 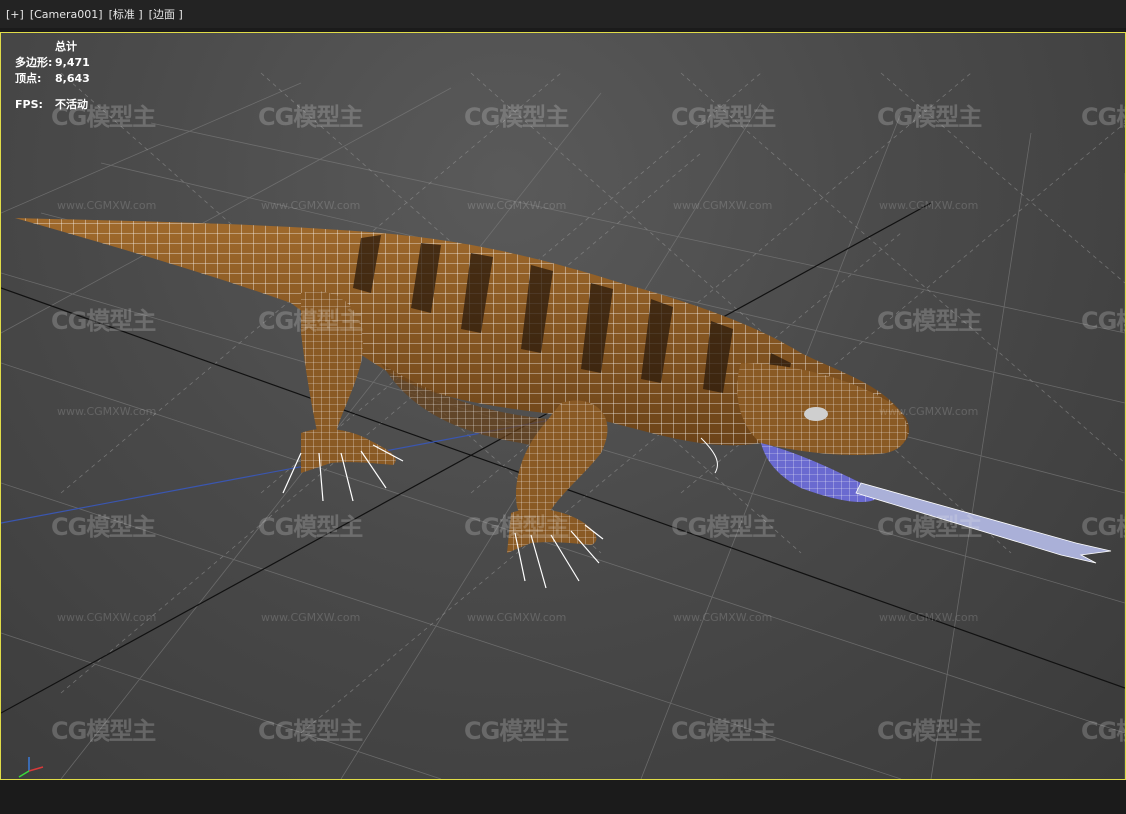 What do you see at coordinates (34, 62) in the screenshot?
I see `polys-label: 多边形:` at bounding box center [34, 62].